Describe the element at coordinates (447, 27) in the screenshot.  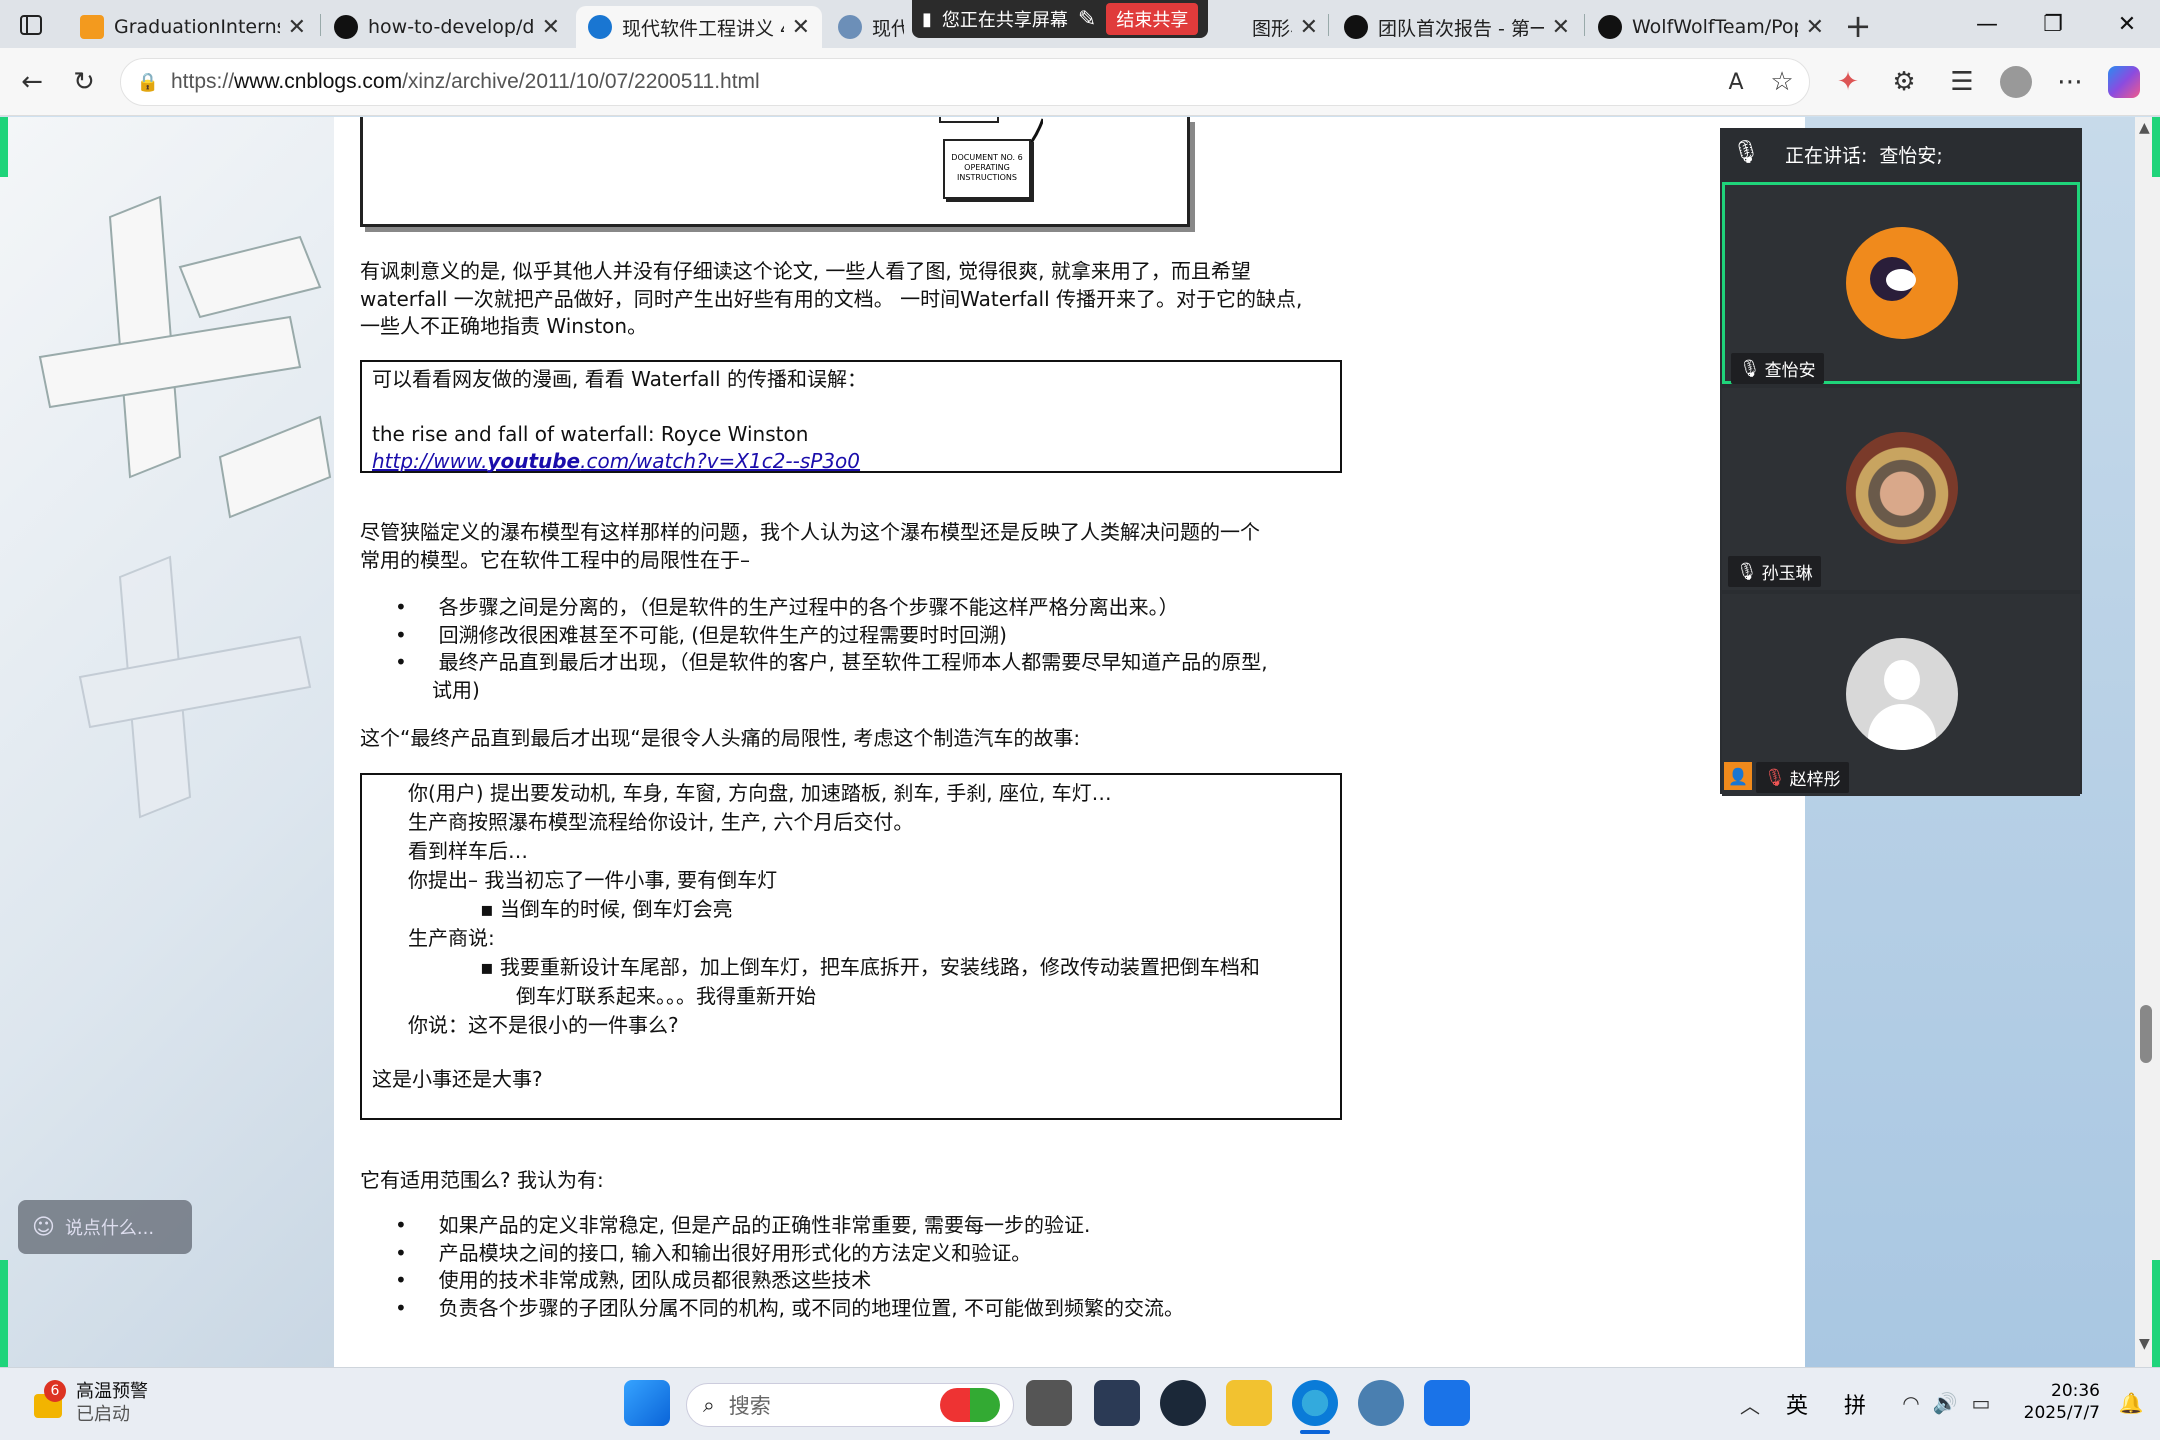
I see `tab-1: how-to-develop/do ✕` at that location.